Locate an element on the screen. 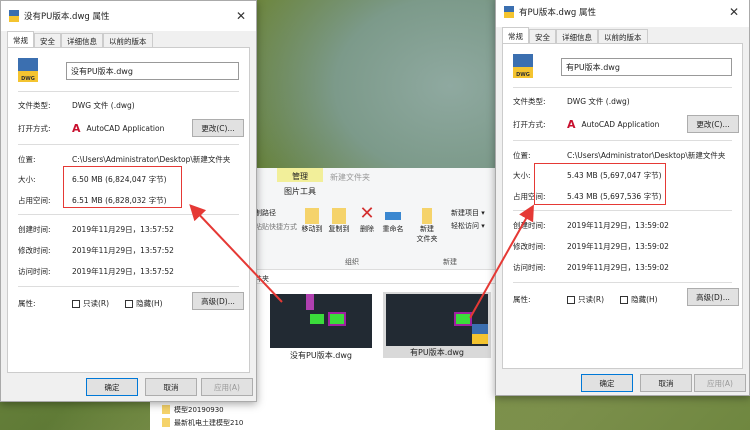  arrow-left is located at coordinates (236, 253).